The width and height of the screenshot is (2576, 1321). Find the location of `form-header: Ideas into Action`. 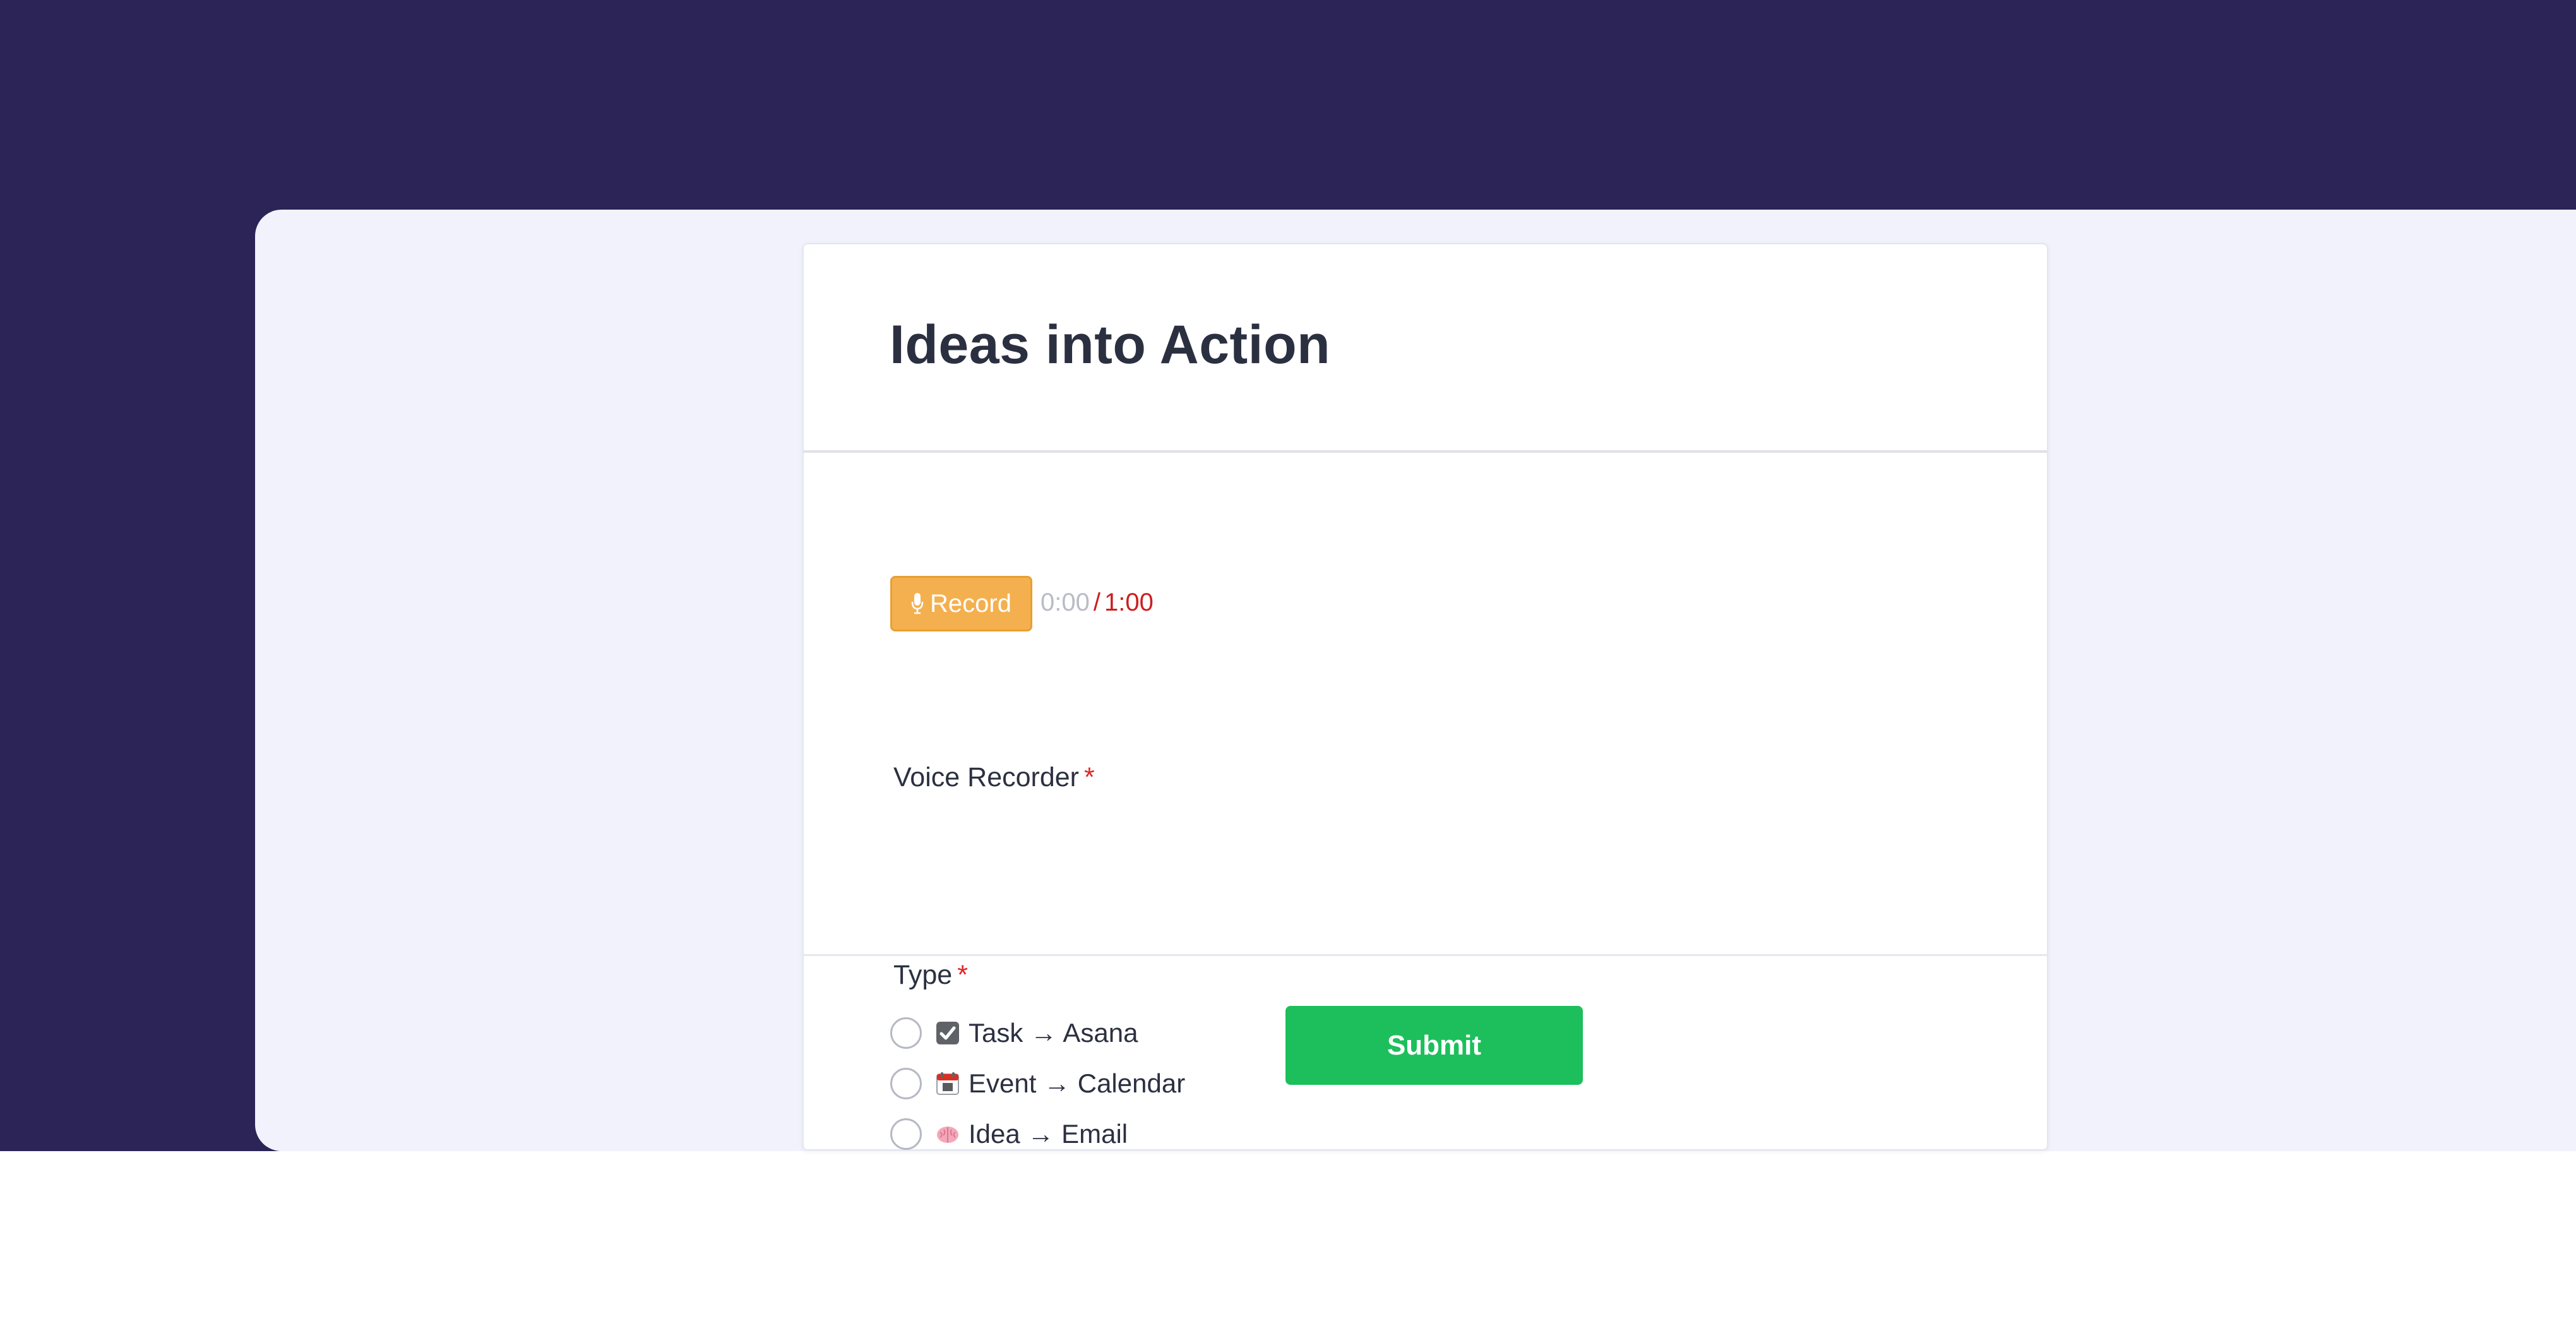

form-header: Ideas into Action is located at coordinates (1425, 348).